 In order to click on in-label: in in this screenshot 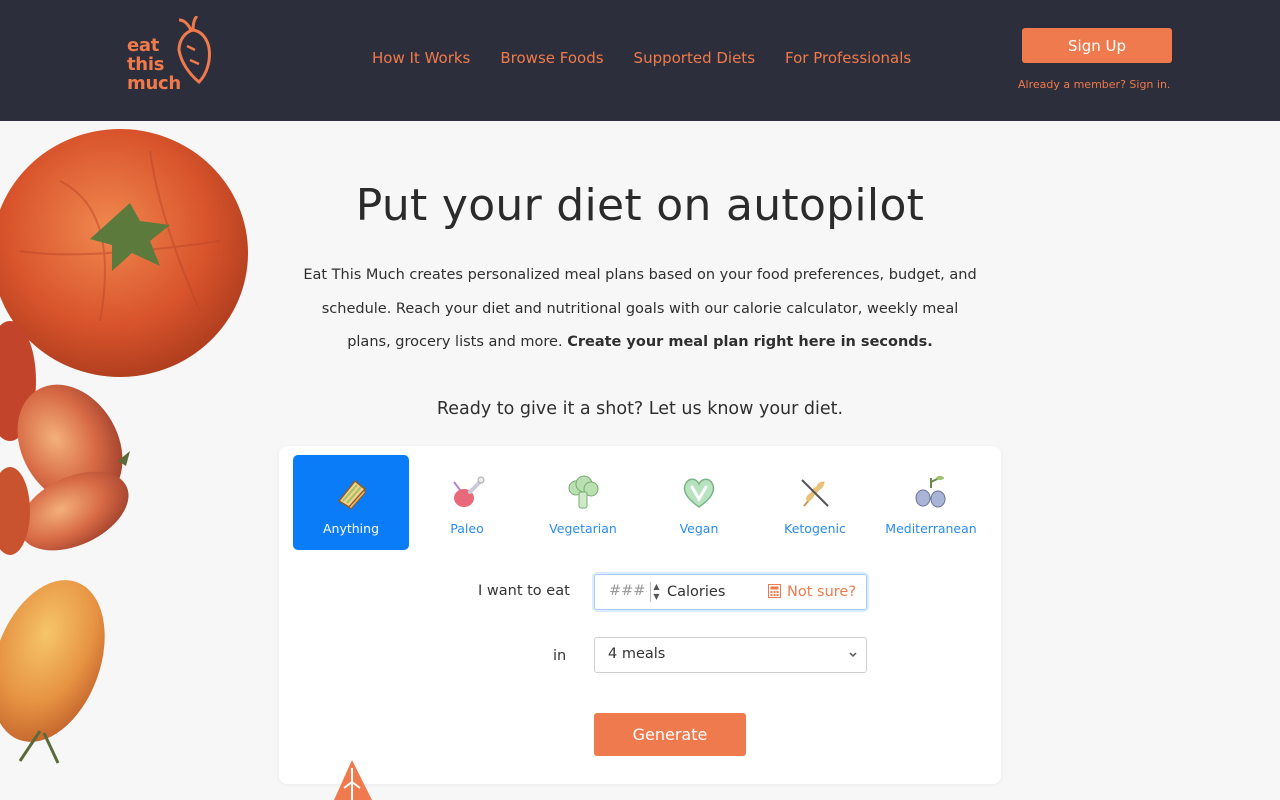, I will do `click(560, 656)`.